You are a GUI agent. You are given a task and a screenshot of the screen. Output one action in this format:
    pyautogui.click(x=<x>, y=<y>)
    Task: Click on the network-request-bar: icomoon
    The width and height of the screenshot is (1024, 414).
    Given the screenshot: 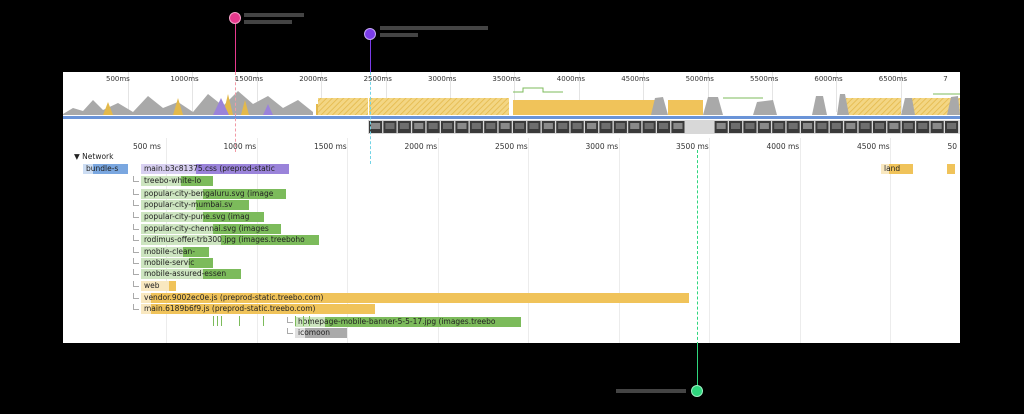 What is the action you would take?
    pyautogui.click(x=321, y=333)
    